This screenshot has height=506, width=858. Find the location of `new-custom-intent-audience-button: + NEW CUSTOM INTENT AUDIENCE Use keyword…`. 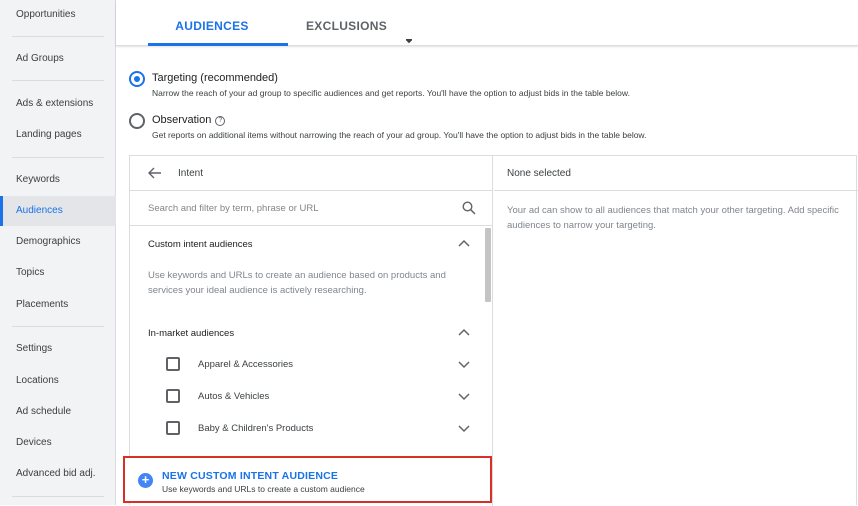

new-custom-intent-audience-button: + NEW CUSTOM INTENT AUDIENCE Use keyword… is located at coordinates (307, 479).